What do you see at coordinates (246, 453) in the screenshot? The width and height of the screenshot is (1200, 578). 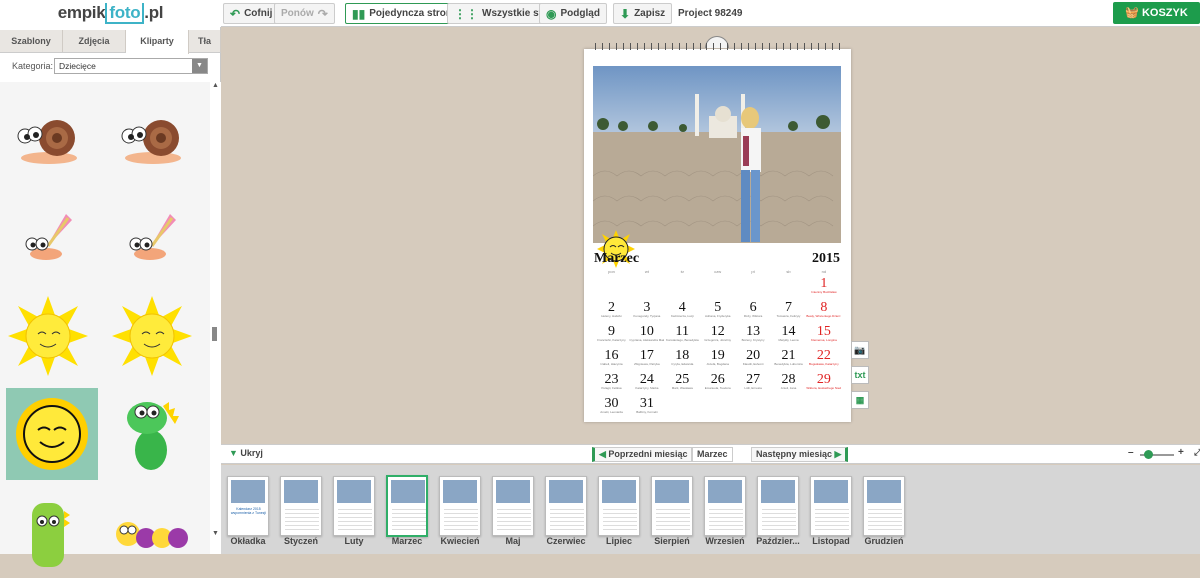 I see `hide-button: ▼ Ukryj` at bounding box center [246, 453].